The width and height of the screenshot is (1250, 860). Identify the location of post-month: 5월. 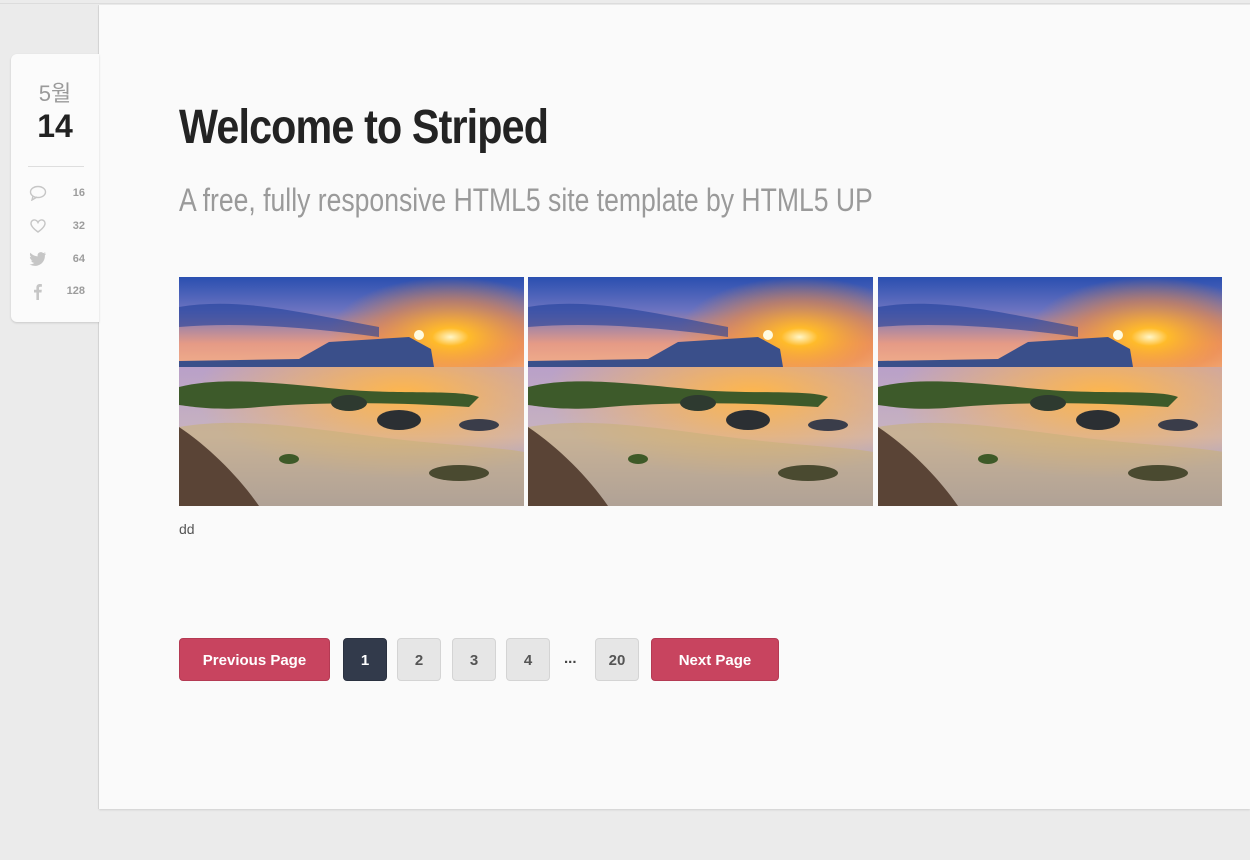
(55, 93).